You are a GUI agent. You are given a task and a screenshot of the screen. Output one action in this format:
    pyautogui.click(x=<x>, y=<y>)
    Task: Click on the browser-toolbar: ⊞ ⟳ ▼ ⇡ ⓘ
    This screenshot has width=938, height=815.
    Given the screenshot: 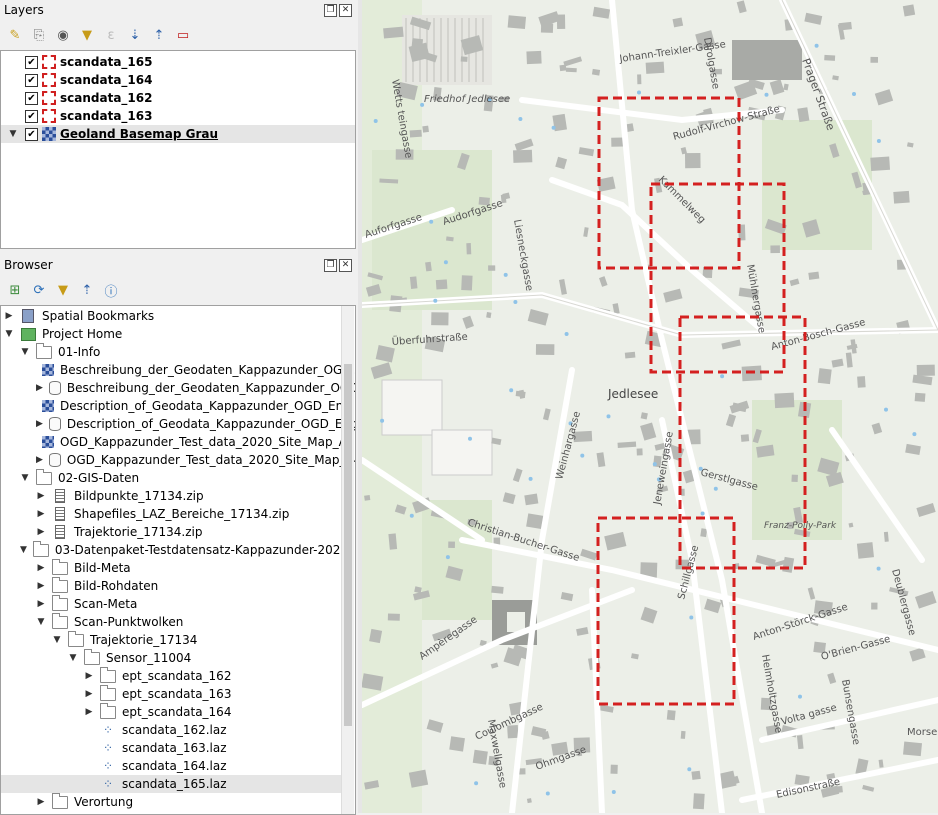 What is the action you would take?
    pyautogui.click(x=179, y=290)
    